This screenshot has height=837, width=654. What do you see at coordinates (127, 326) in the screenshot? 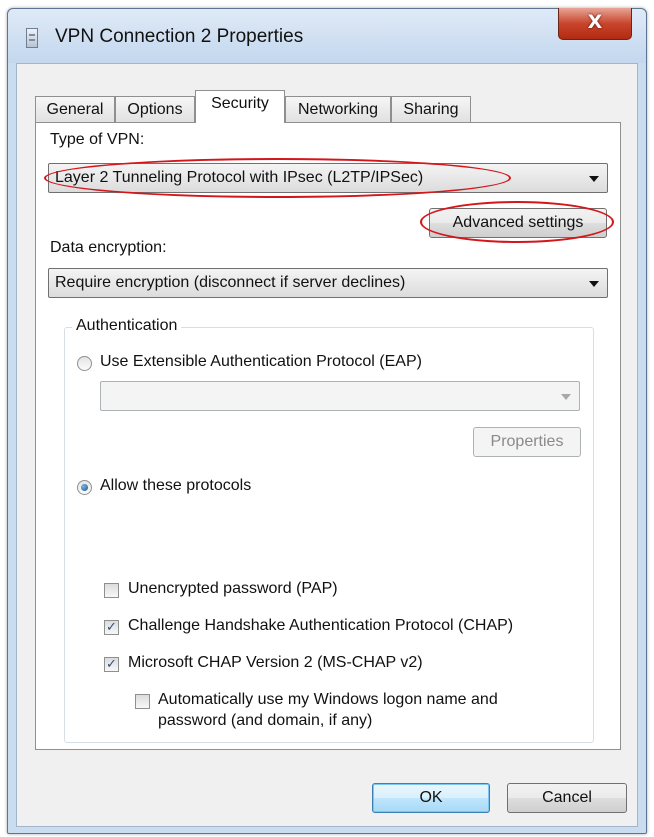
I see `authentication-legend: Authentication` at bounding box center [127, 326].